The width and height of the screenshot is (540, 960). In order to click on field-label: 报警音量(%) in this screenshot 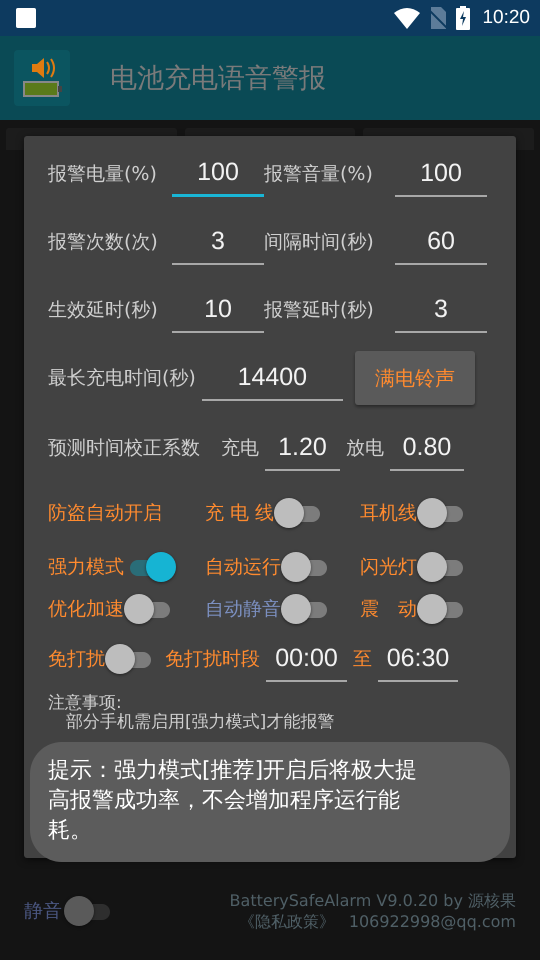, I will do `click(319, 174)`.